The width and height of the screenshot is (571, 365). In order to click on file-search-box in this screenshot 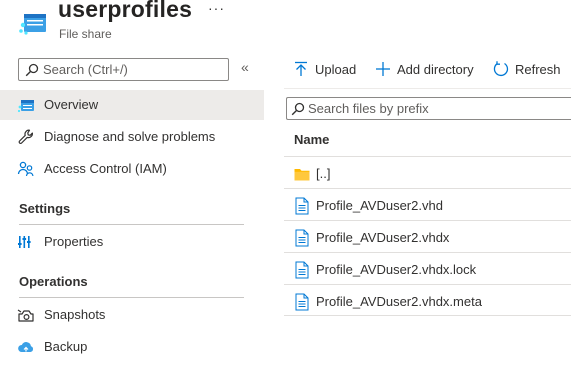, I will do `click(428, 108)`.